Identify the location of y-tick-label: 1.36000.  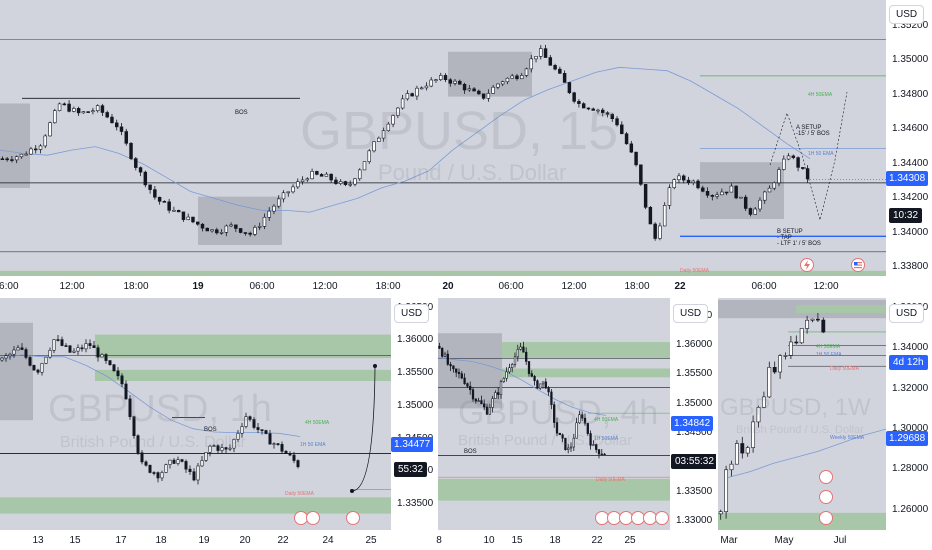
(694, 344).